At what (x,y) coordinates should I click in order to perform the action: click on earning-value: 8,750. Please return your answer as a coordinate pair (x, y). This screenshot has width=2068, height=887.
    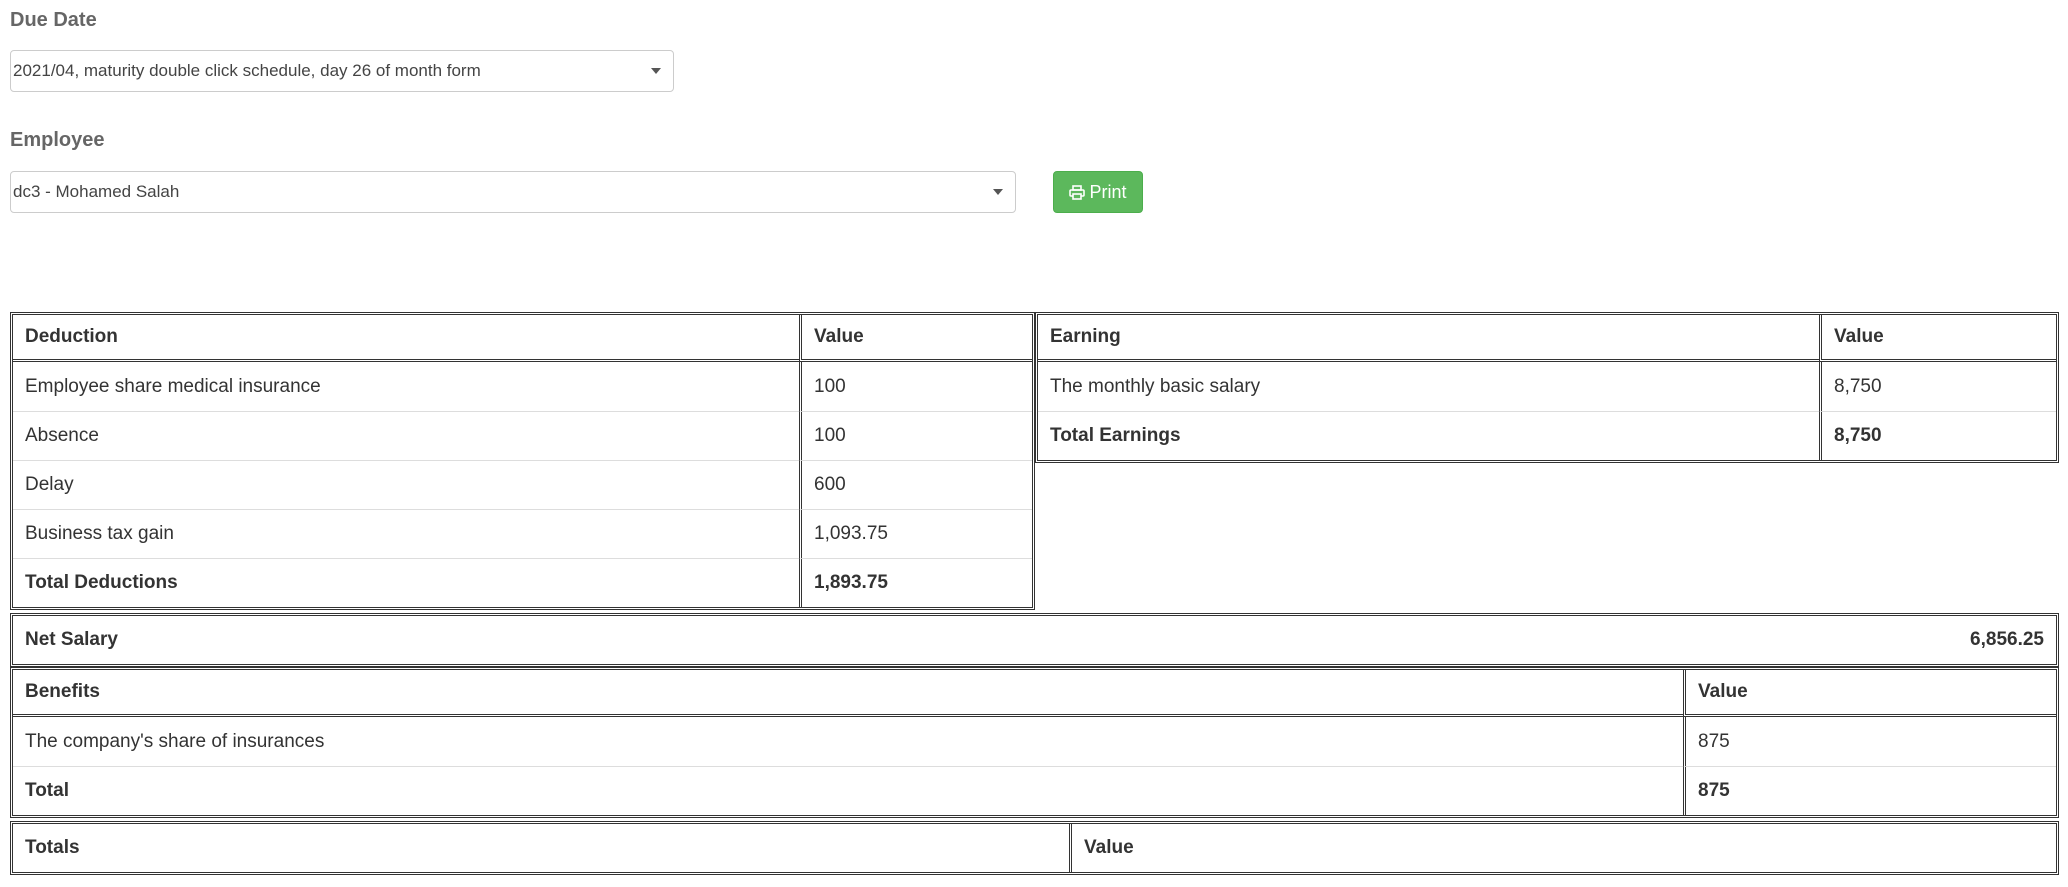
    Looking at the image, I should click on (1937, 386).